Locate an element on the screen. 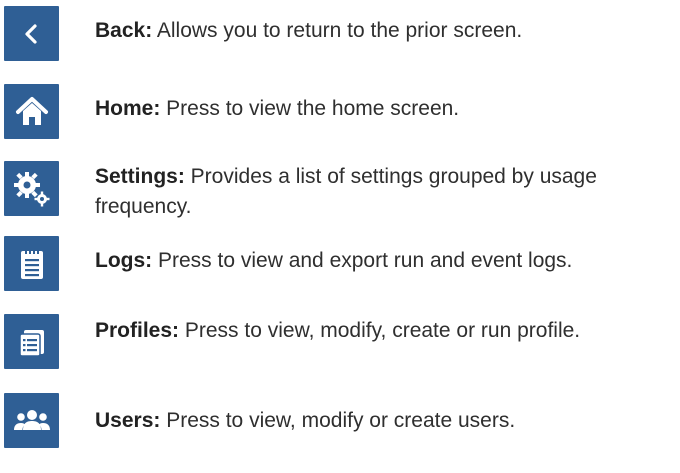 Image resolution: width=680 pixels, height=473 pixels. profiles-term: Profiles: is located at coordinates (137, 330).